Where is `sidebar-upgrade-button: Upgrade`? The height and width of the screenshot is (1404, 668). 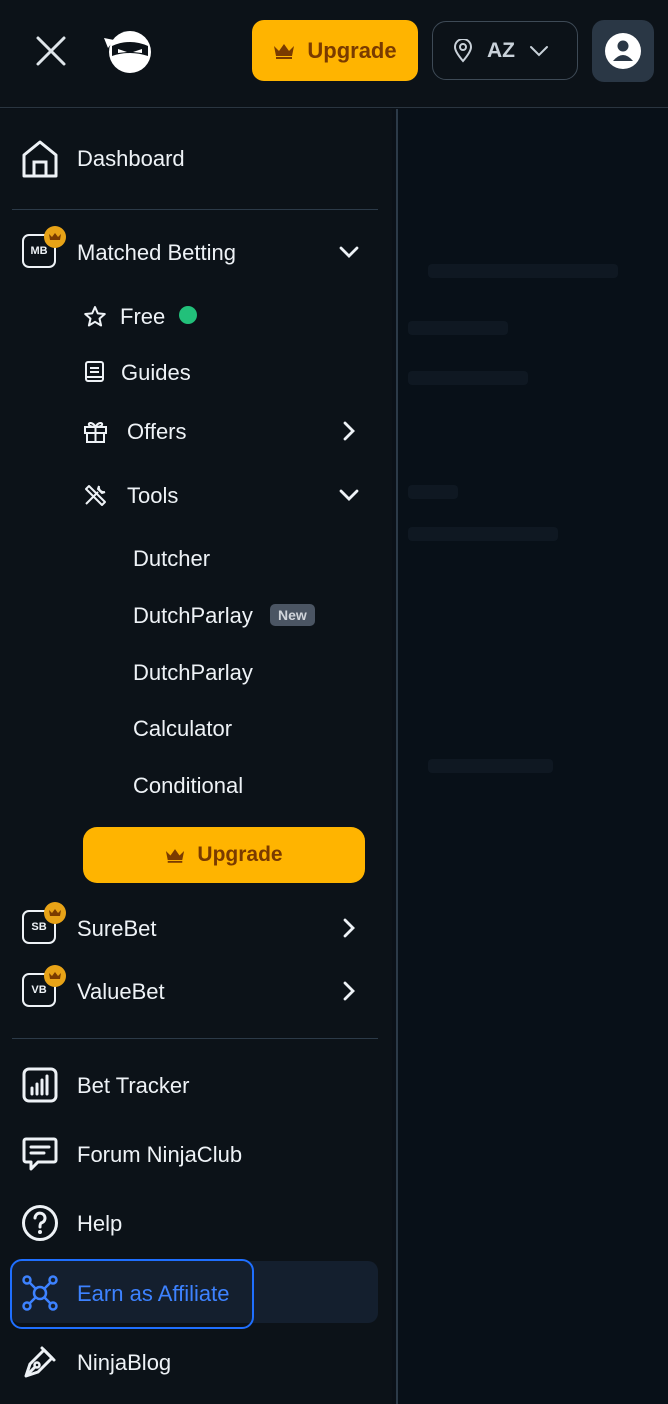
sidebar-upgrade-button: Upgrade is located at coordinates (224, 855).